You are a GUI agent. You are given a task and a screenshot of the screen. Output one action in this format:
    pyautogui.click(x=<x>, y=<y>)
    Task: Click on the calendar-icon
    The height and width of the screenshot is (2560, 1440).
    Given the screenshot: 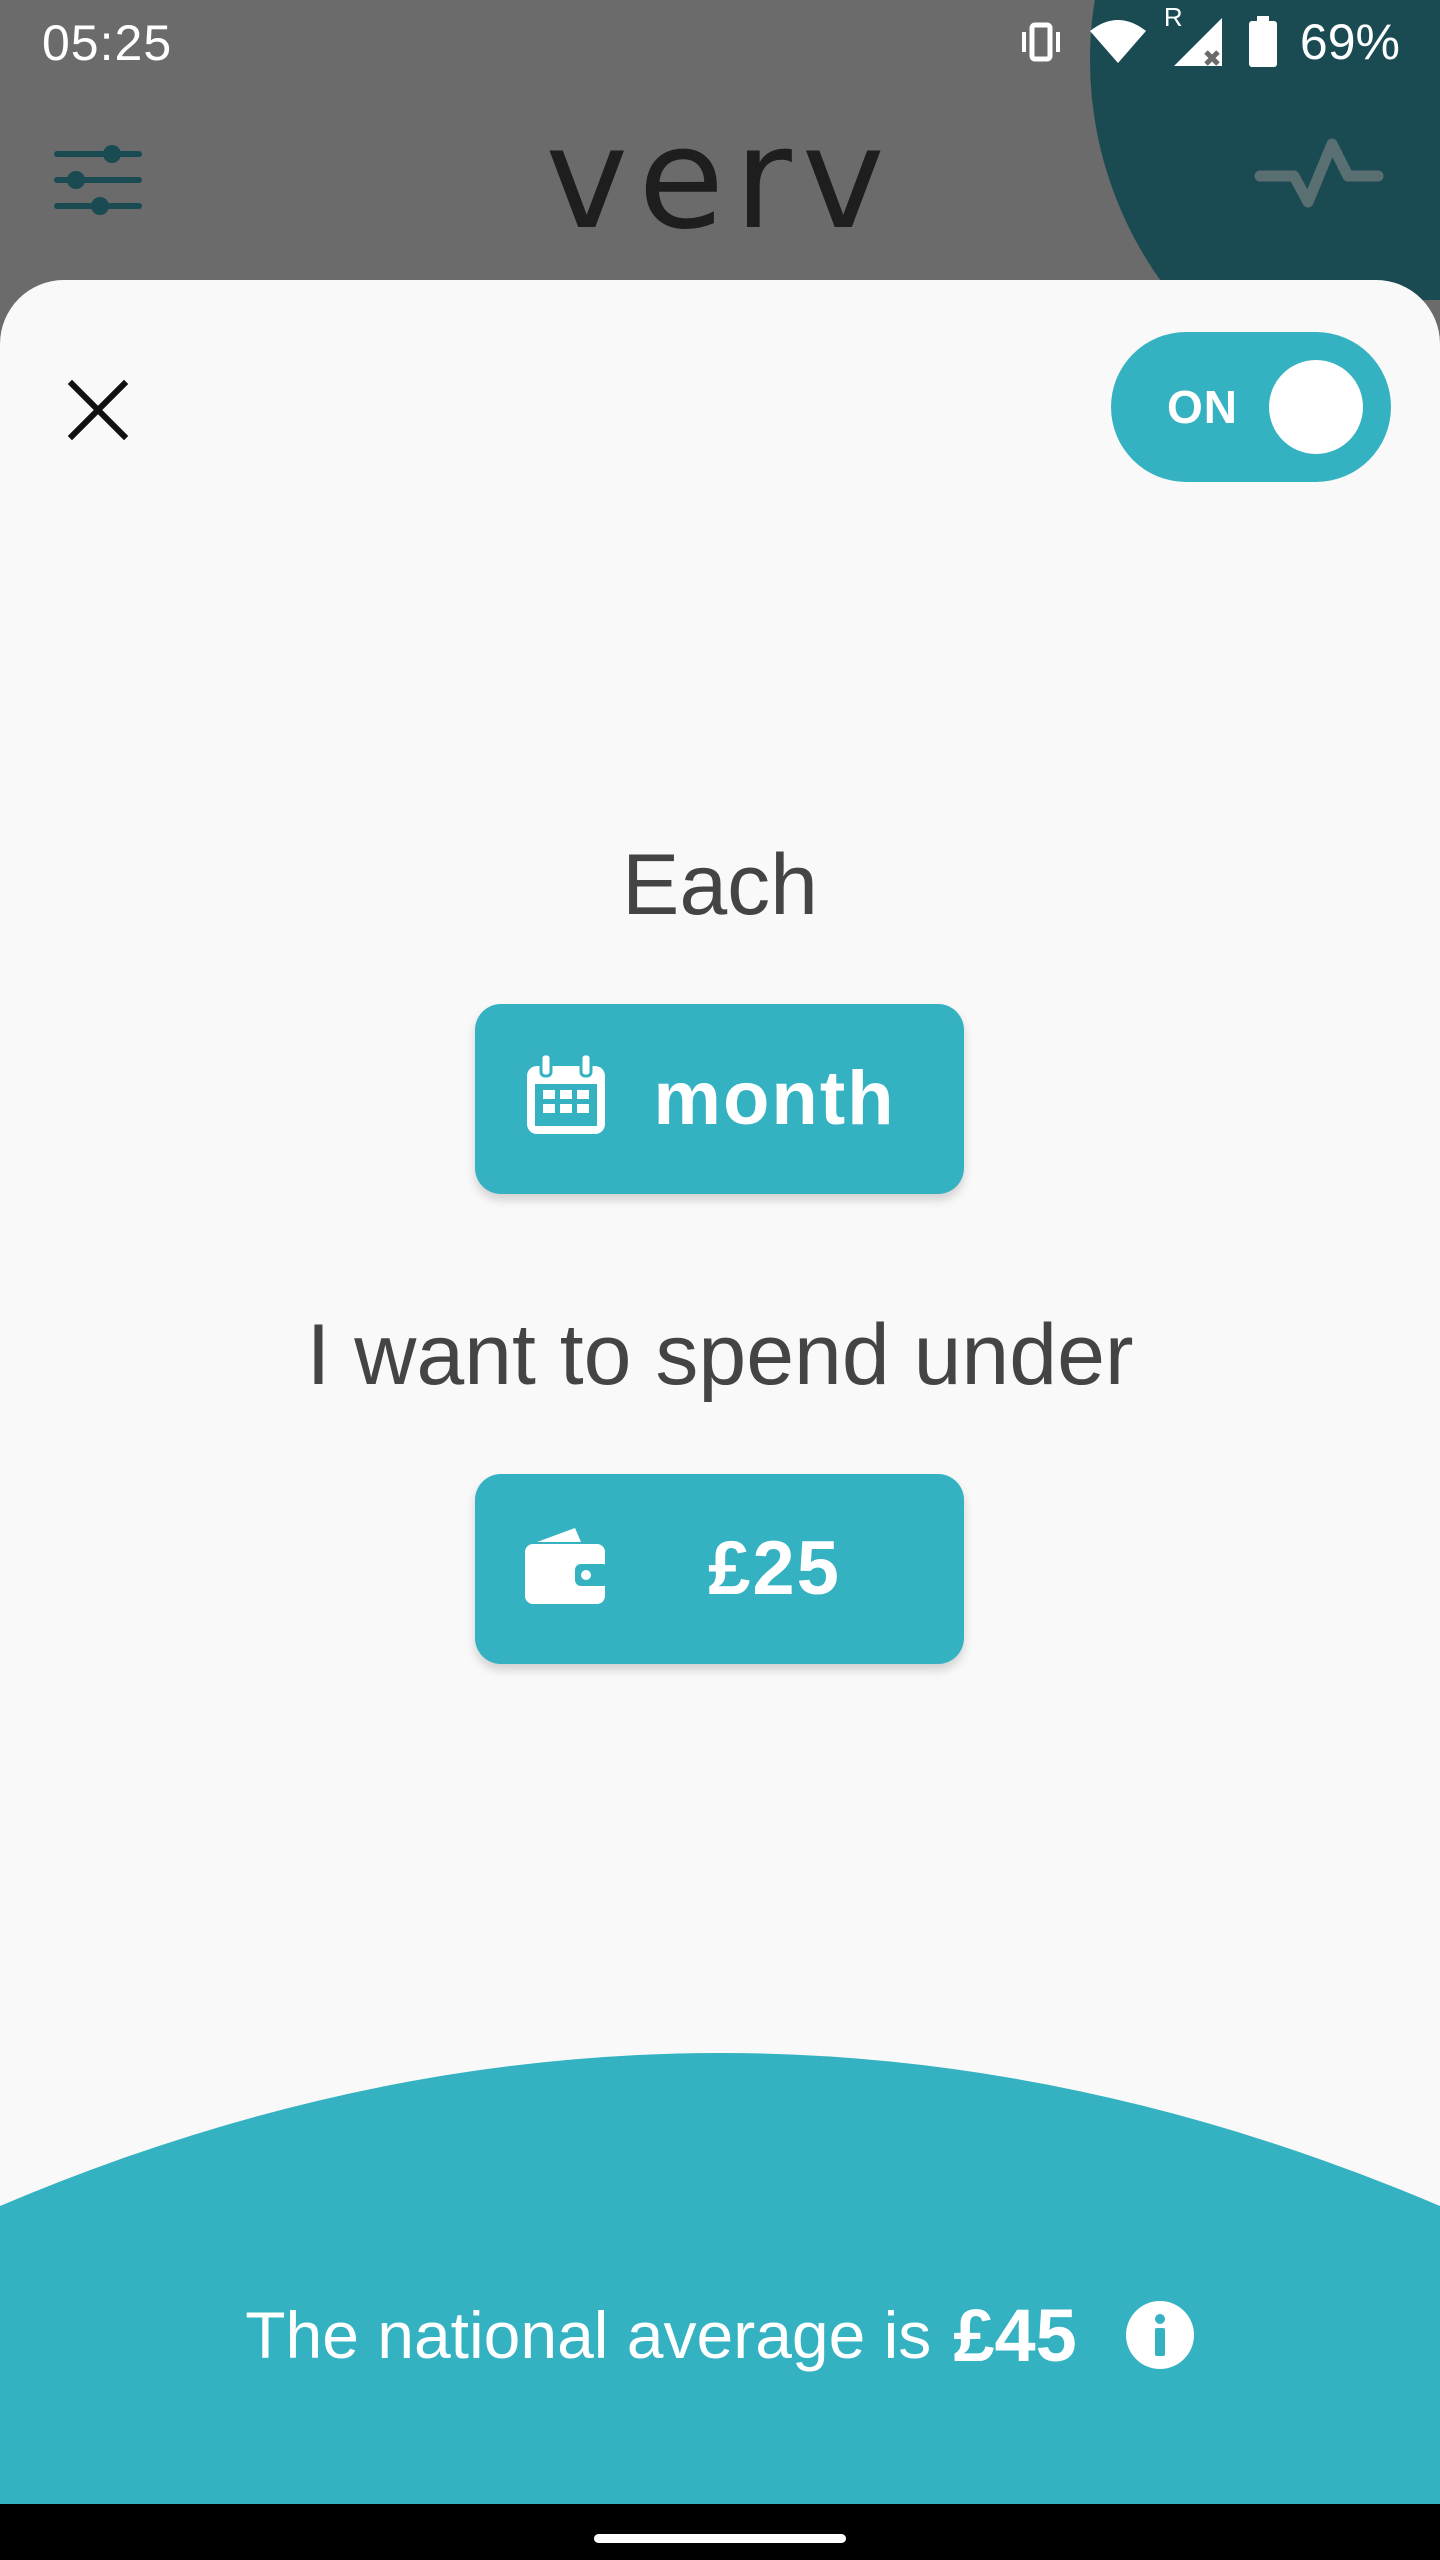 What is the action you would take?
    pyautogui.click(x=566, y=1093)
    